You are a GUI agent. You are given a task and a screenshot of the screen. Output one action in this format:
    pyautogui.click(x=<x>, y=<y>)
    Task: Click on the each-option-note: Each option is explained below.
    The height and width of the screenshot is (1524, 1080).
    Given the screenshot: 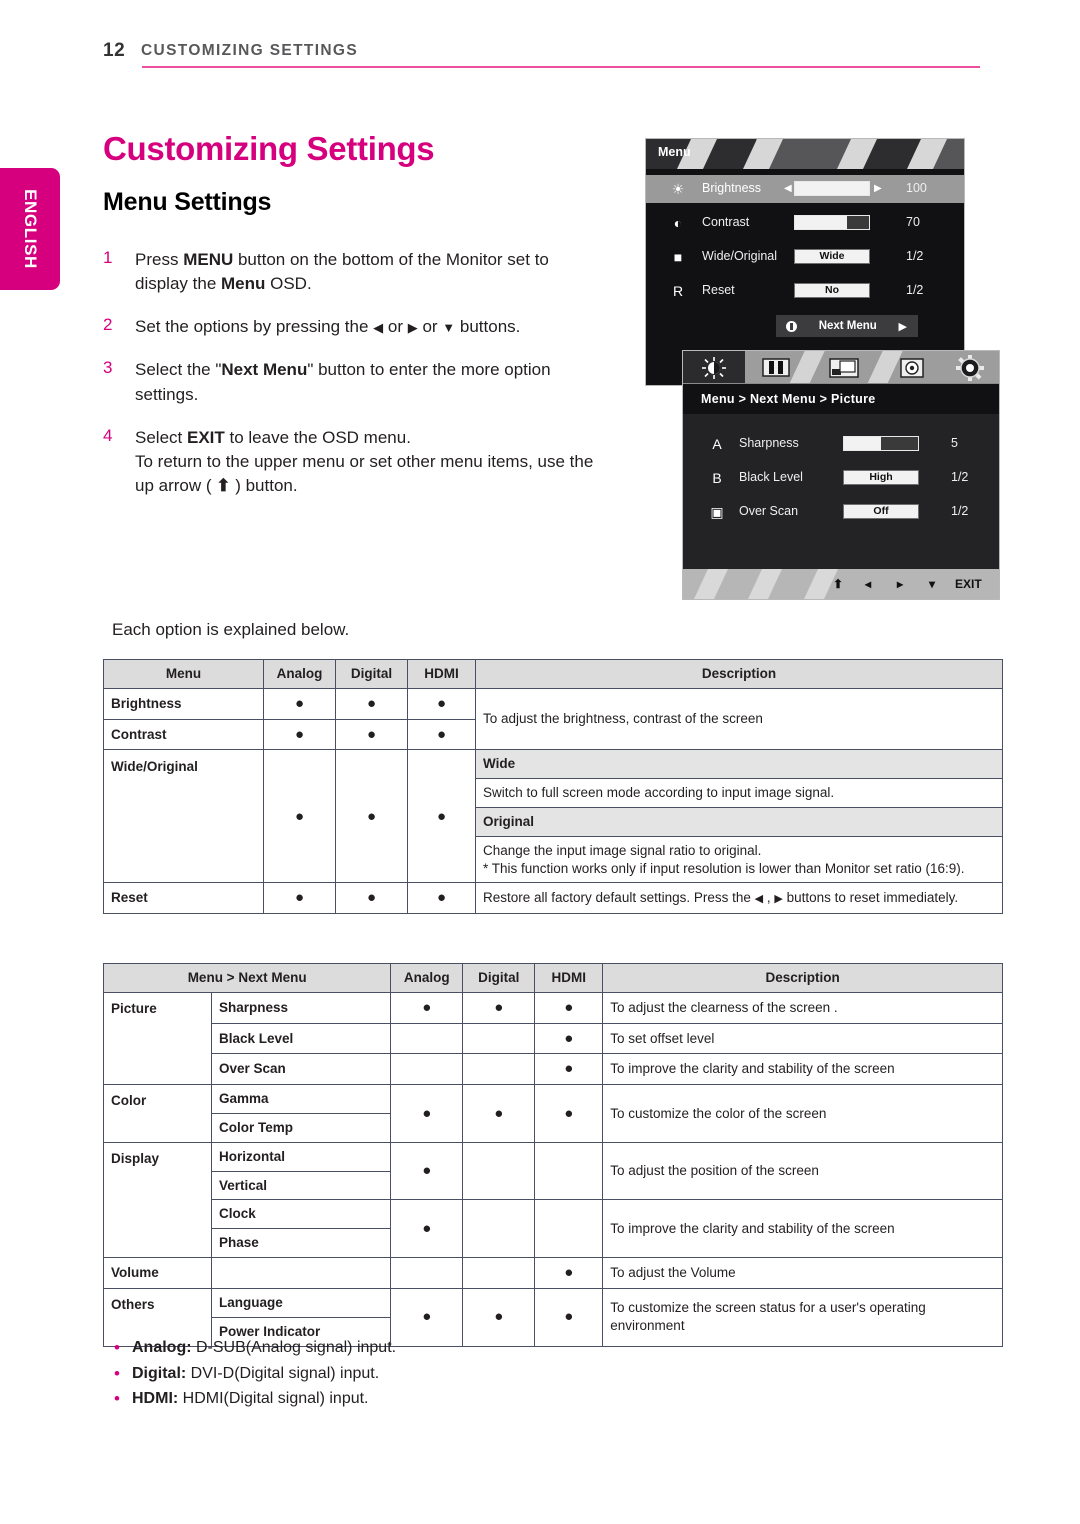 What is the action you would take?
    pyautogui.click(x=231, y=629)
    